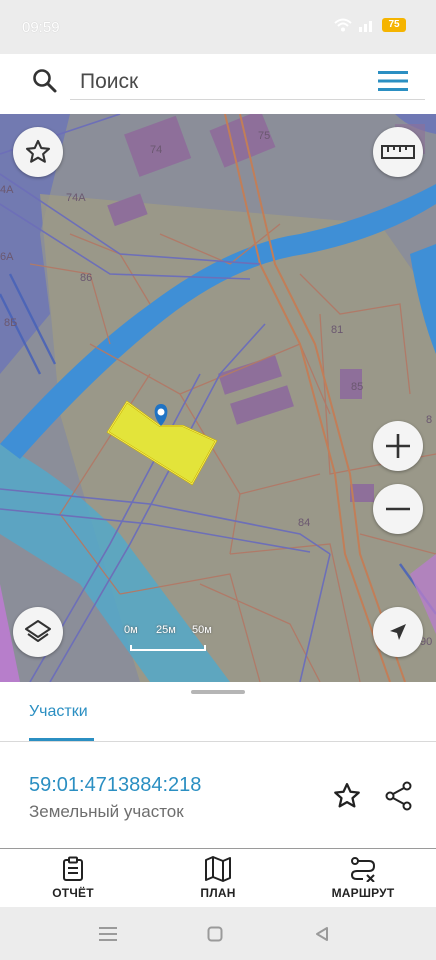  Describe the element at coordinates (394, 25) in the screenshot. I see `battery-icon: 75` at that location.